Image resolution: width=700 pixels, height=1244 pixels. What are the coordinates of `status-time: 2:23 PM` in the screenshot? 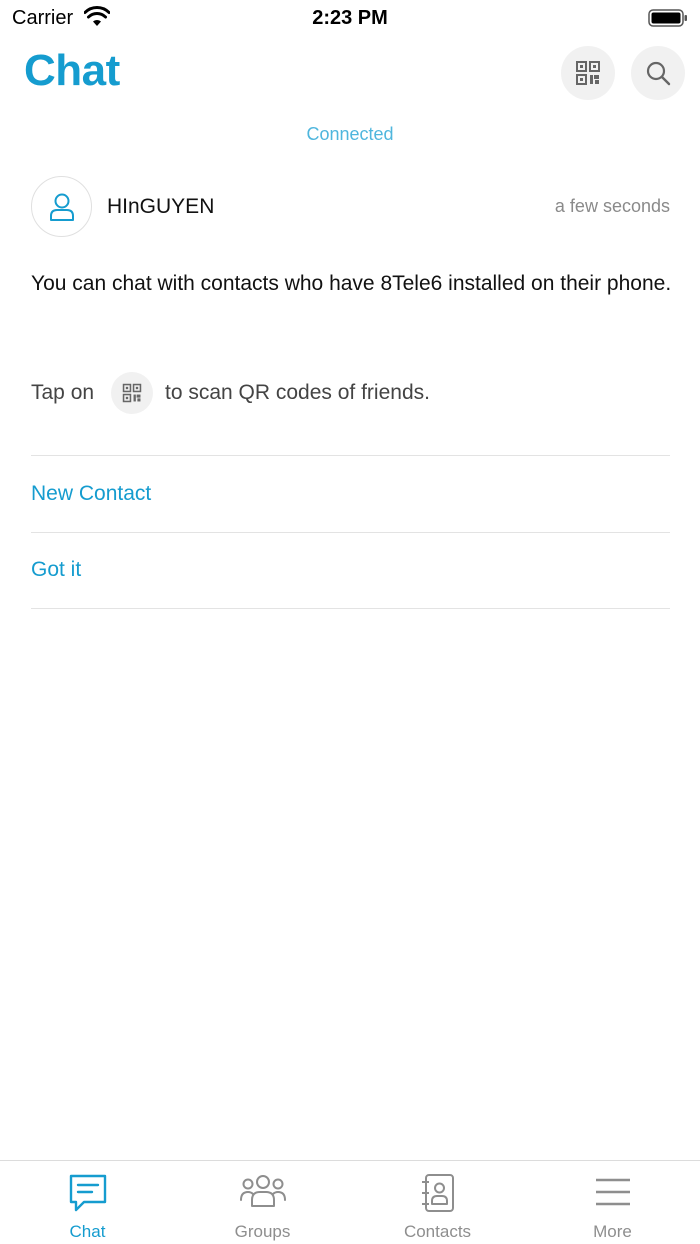 It's located at (350, 18).